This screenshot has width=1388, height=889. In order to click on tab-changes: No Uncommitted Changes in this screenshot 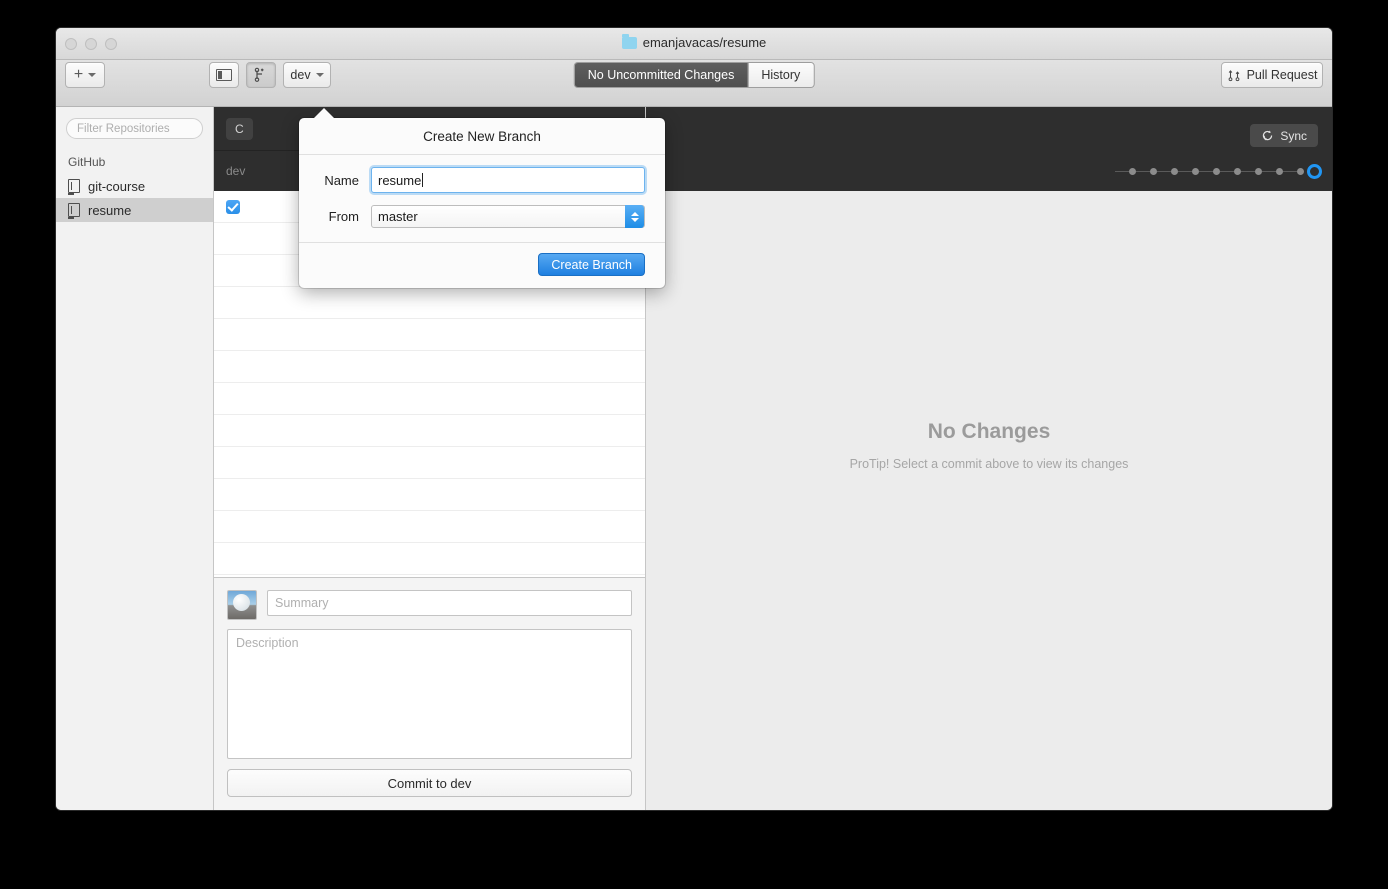, I will do `click(661, 75)`.